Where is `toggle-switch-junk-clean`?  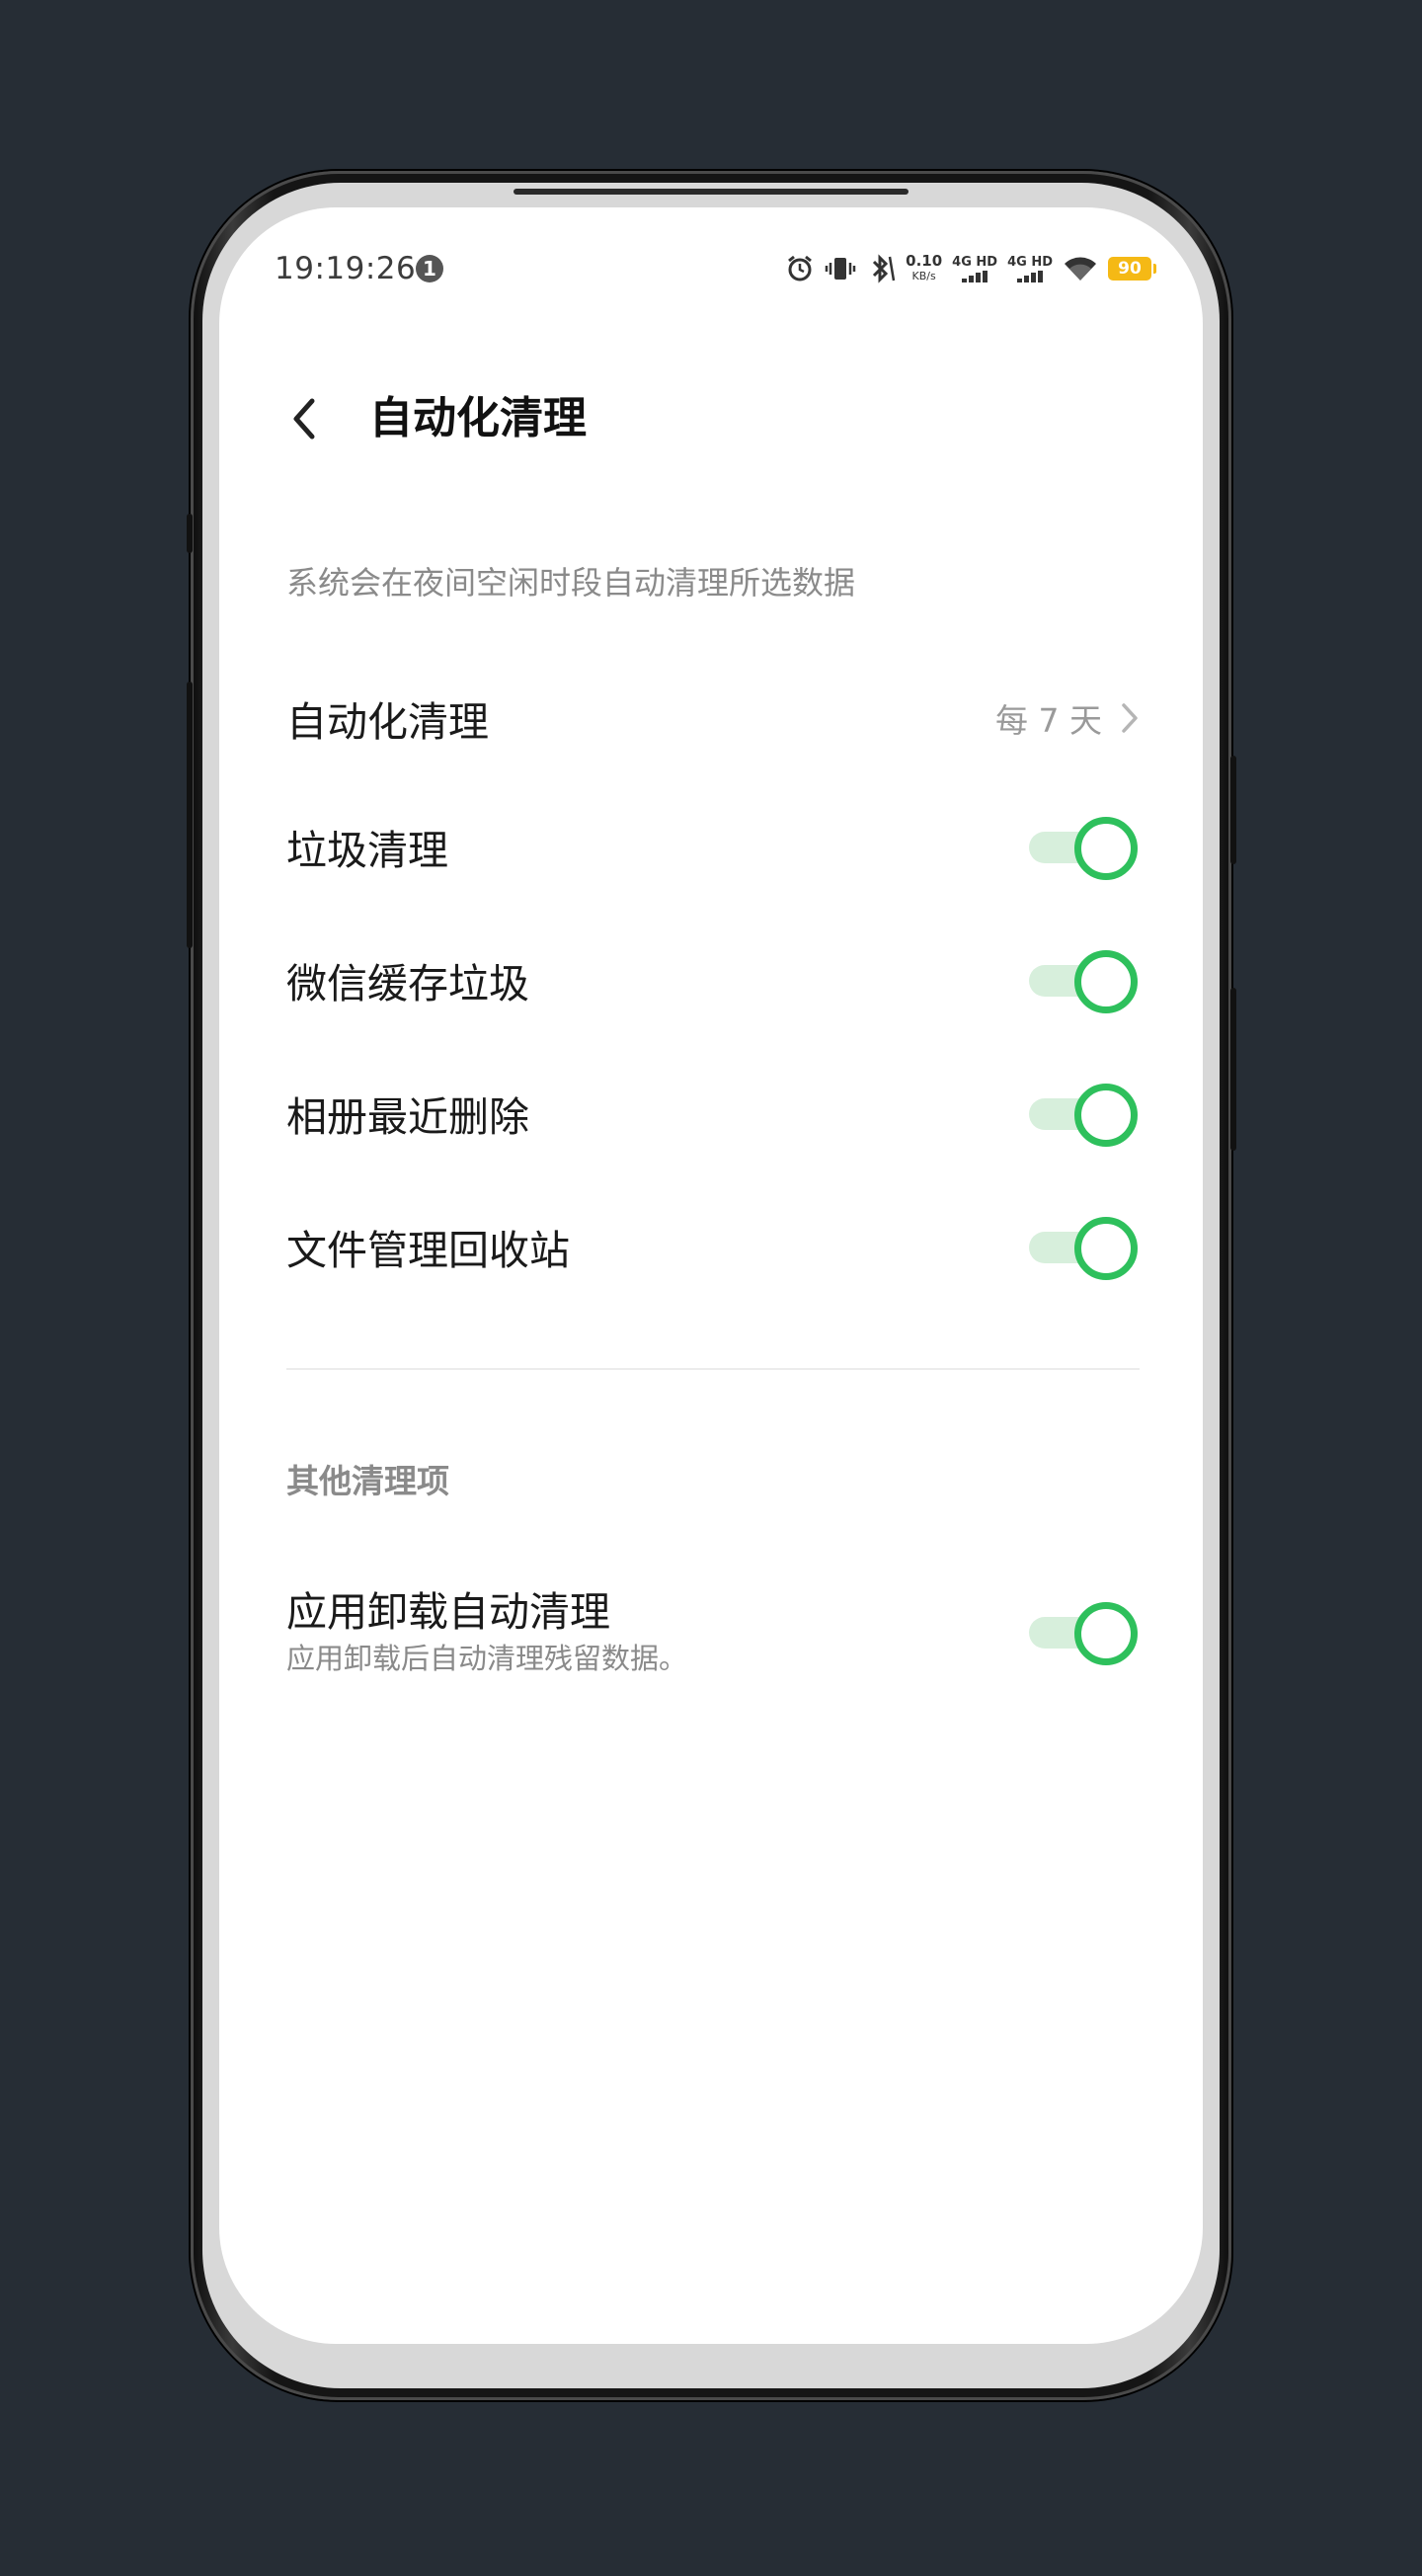
toggle-switch-junk-clean is located at coordinates (1084, 847).